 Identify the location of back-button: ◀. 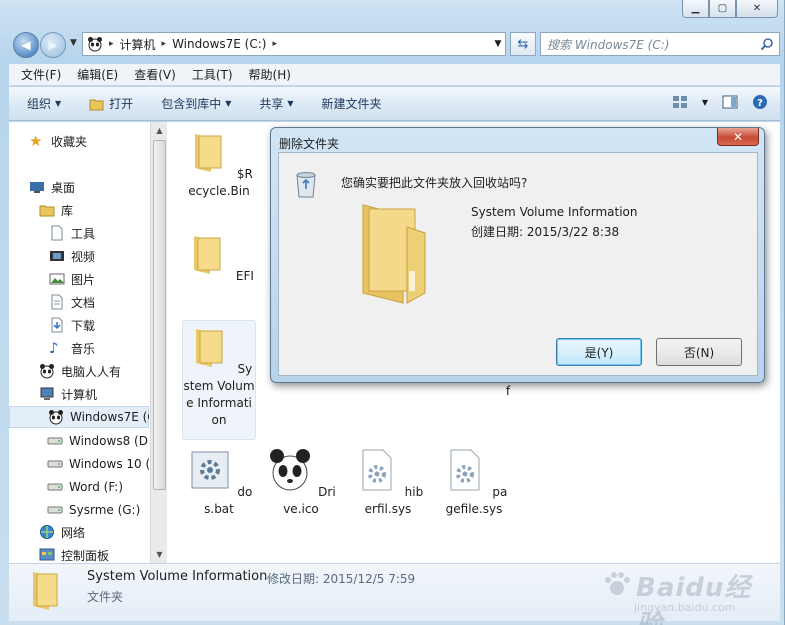
(26, 45).